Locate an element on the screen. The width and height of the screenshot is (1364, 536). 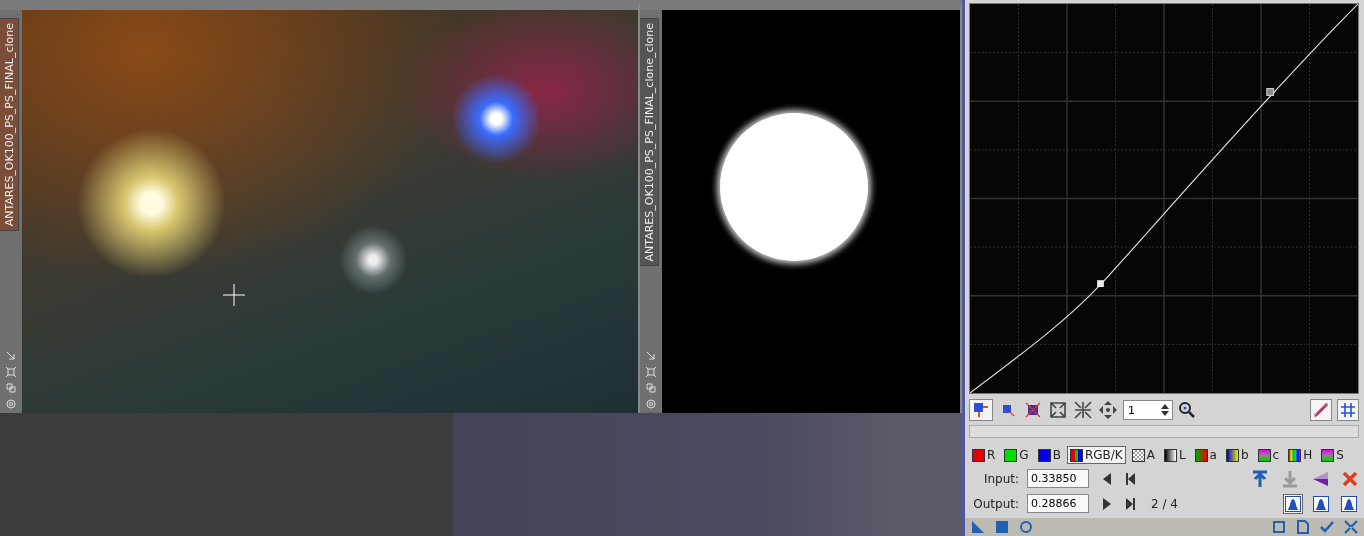
channel-toggle: a is located at coordinates (1205, 455).